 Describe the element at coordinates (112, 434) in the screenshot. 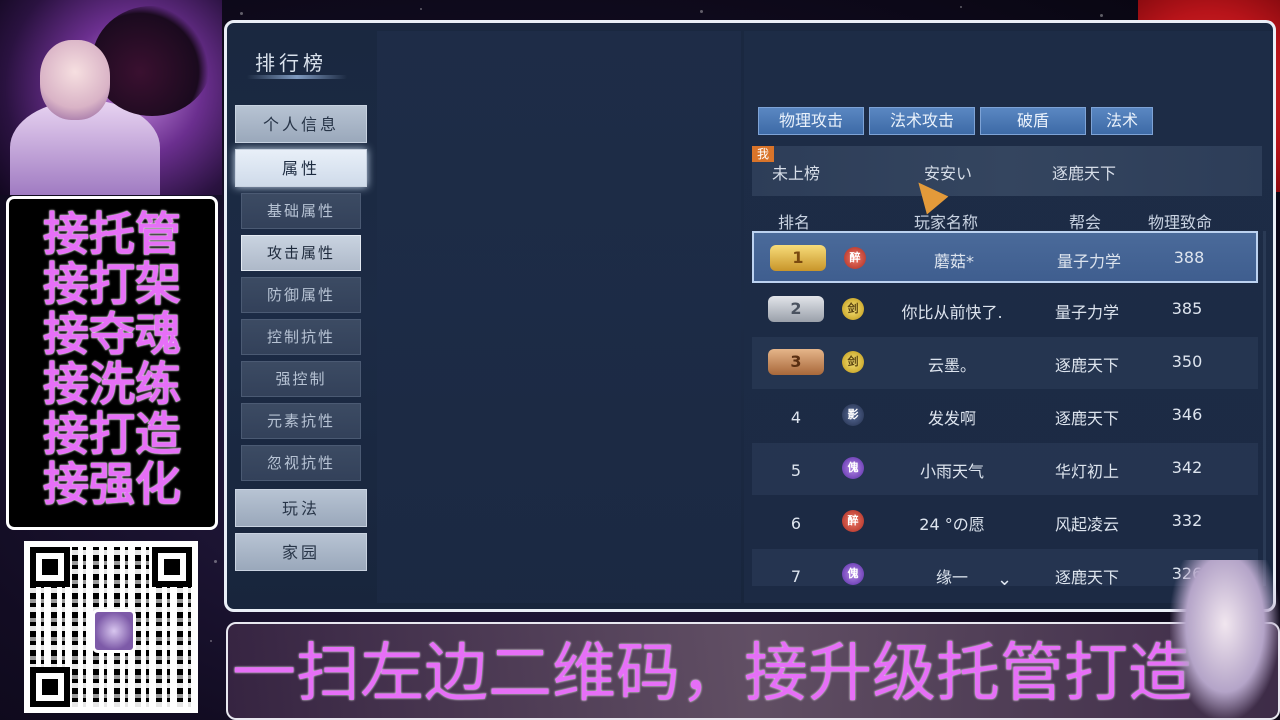

I see `promo-line: 接打造` at that location.